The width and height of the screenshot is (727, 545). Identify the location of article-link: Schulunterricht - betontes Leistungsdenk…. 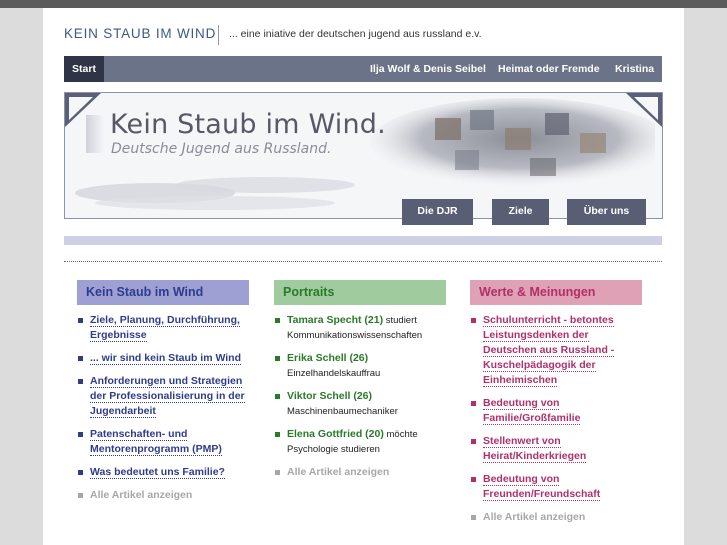
(549, 350).